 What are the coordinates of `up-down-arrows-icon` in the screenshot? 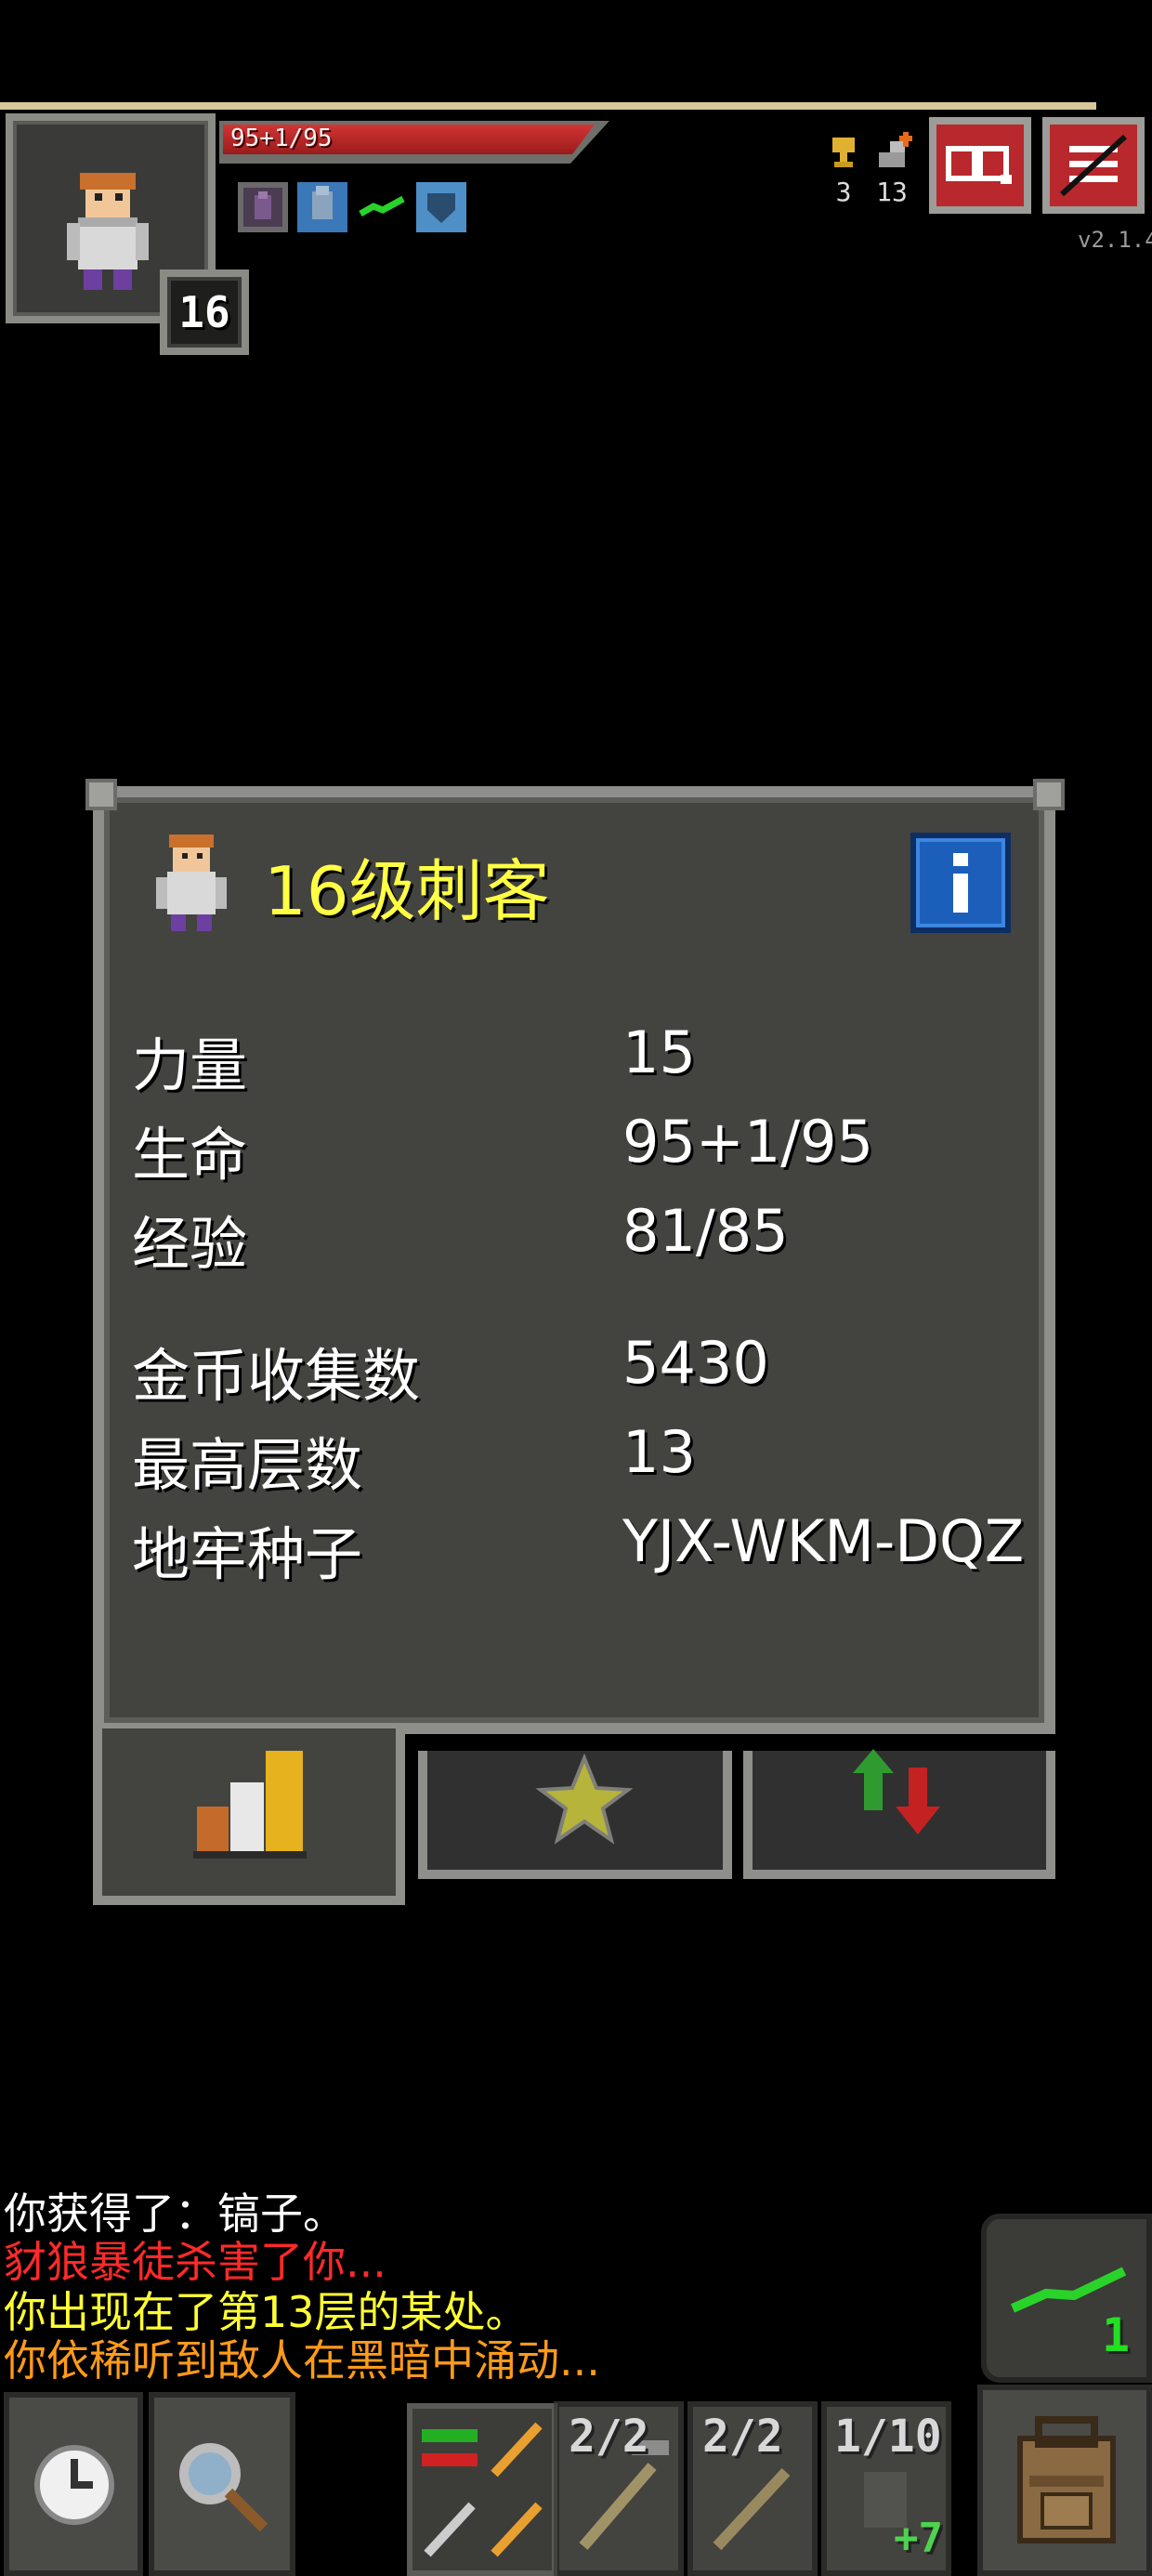 It's located at (896, 1791).